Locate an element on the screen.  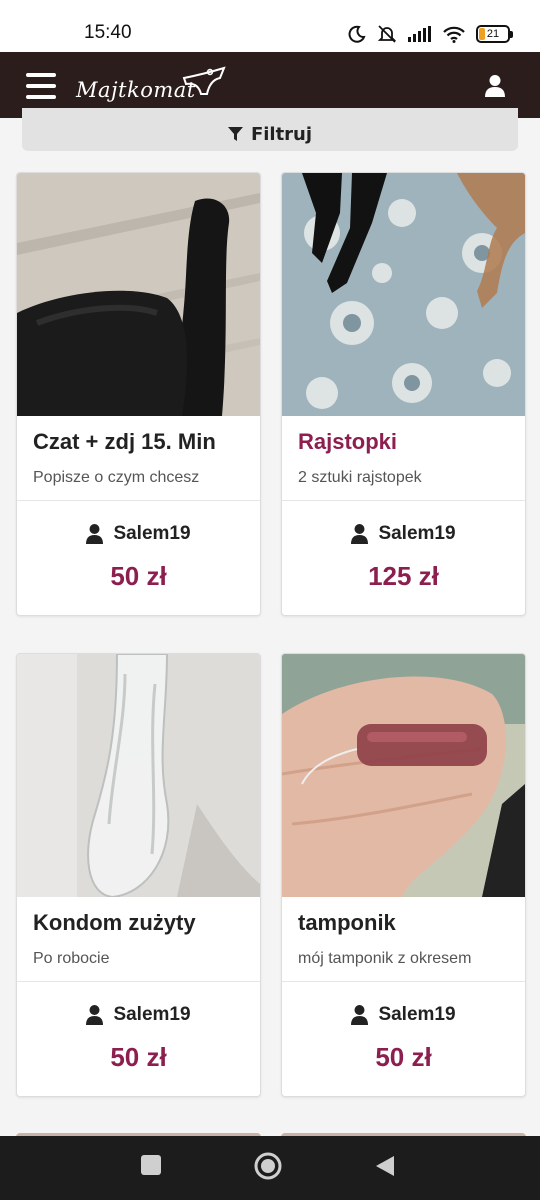
mute-icon is located at coordinates (387, 34).